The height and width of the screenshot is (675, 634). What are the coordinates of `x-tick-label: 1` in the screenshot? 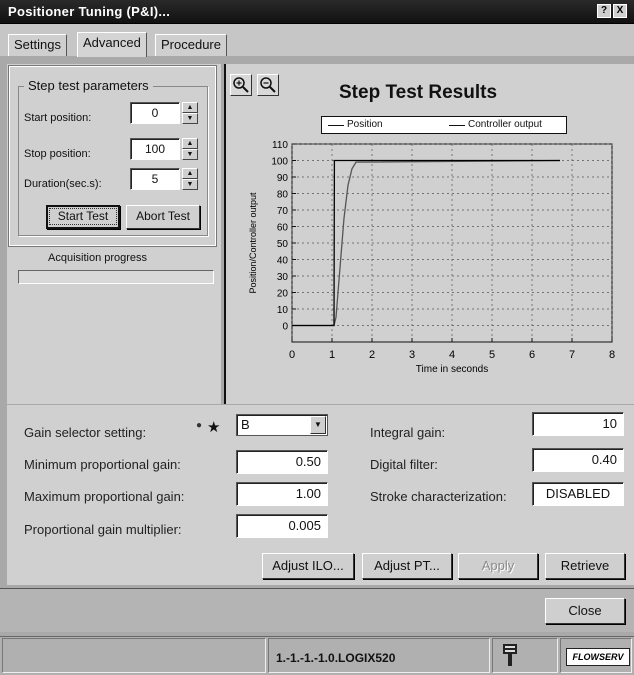 It's located at (332, 355).